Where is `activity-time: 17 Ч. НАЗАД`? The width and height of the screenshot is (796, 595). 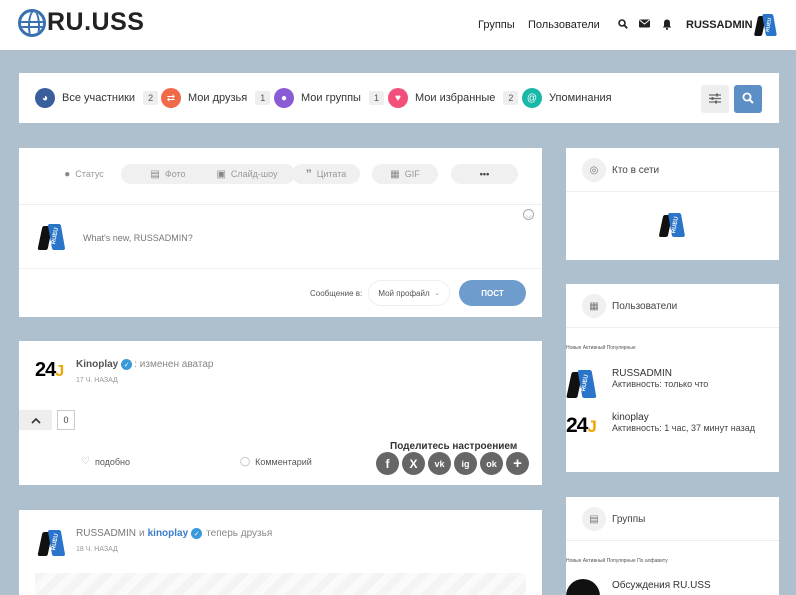
activity-time: 17 Ч. НАЗАД is located at coordinates (97, 380).